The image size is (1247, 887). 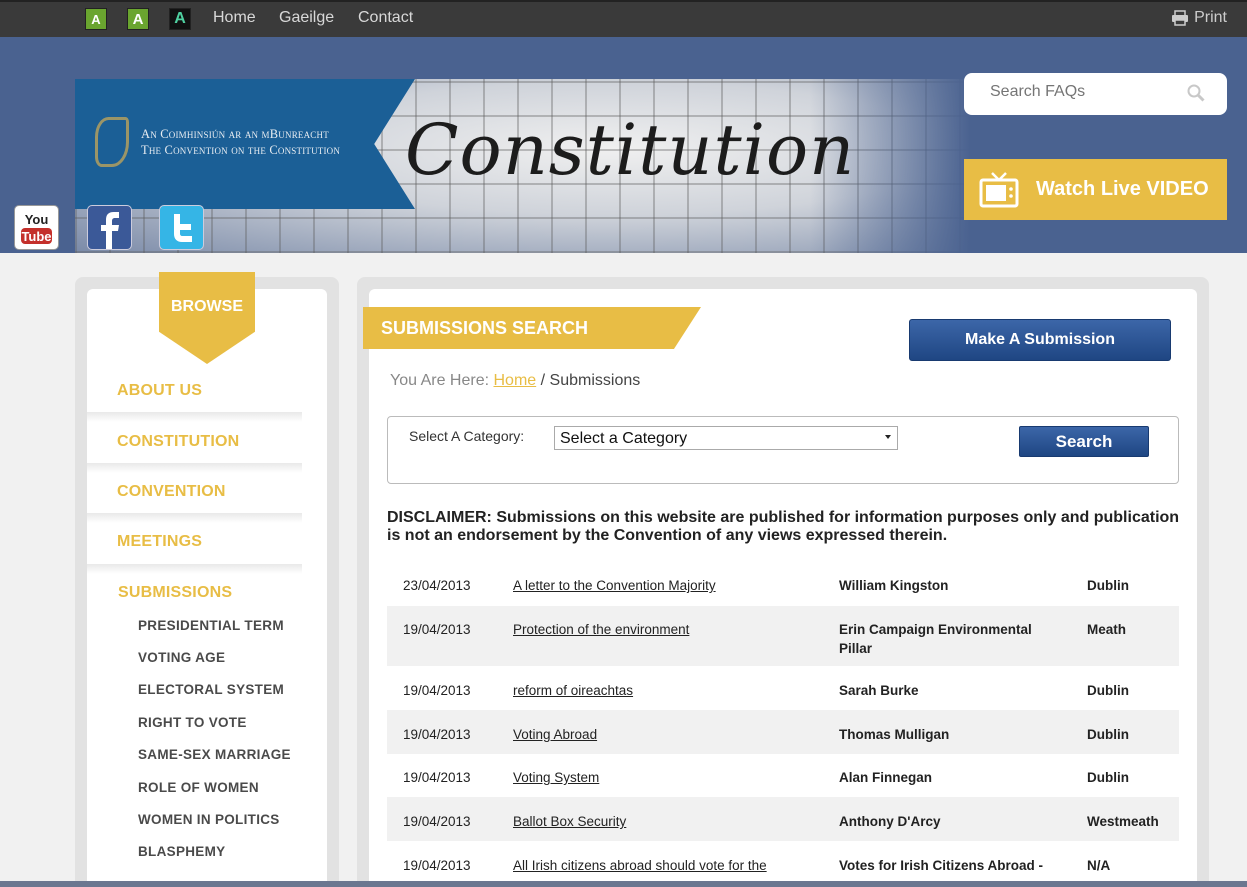 I want to click on row-title-link: Voting Abroad, so click(x=663, y=734).